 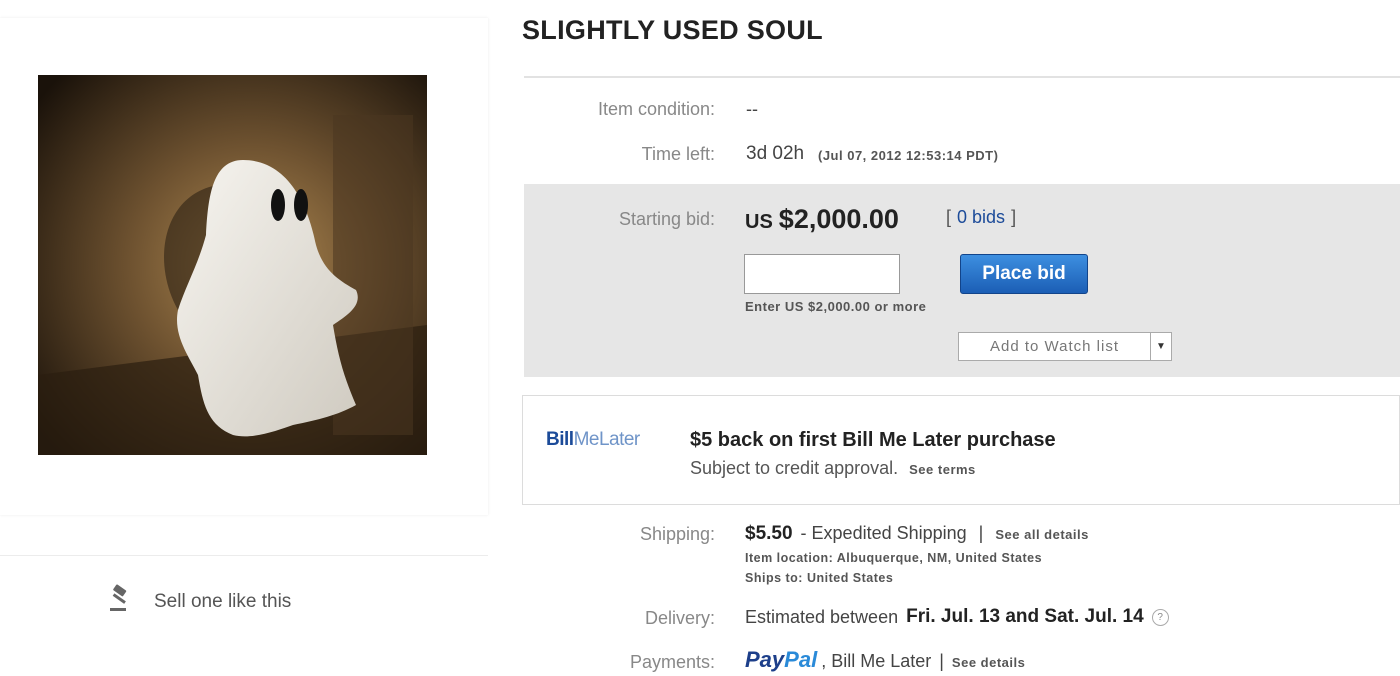 I want to click on starting-bid-label: Starting bid:, so click(x=666, y=219).